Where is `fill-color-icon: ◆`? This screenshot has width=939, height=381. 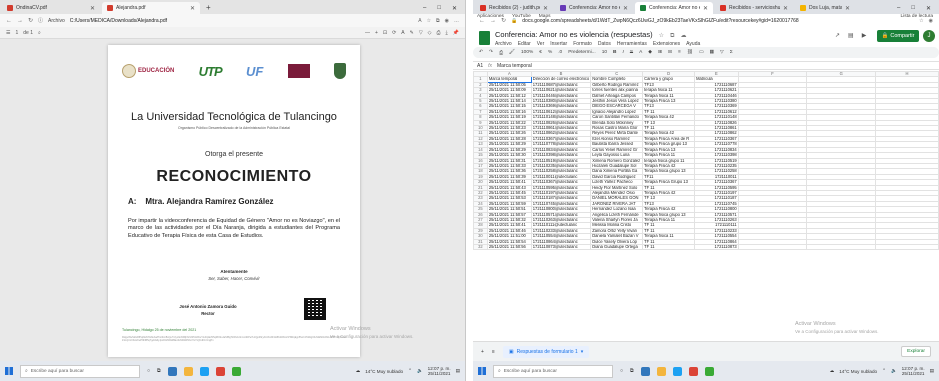 fill-color-icon: ◆ is located at coordinates (650, 52).